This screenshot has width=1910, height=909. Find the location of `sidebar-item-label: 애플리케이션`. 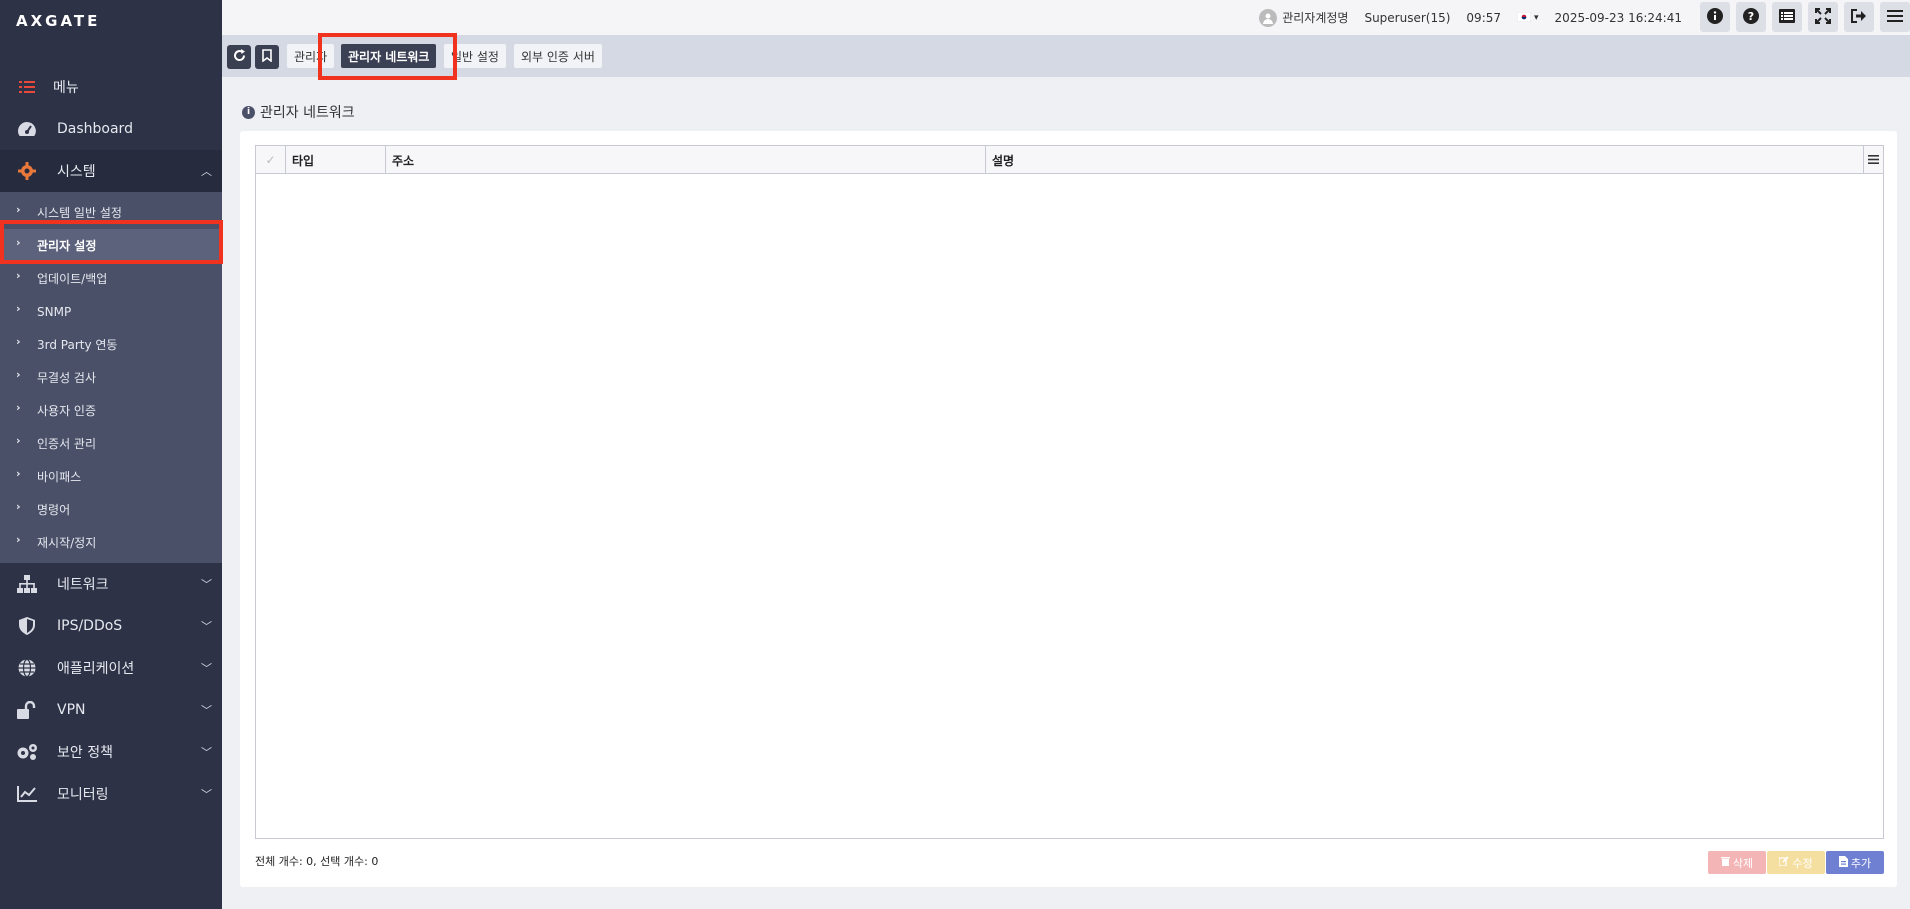

sidebar-item-label: 애플리케이션 is located at coordinates (96, 669).